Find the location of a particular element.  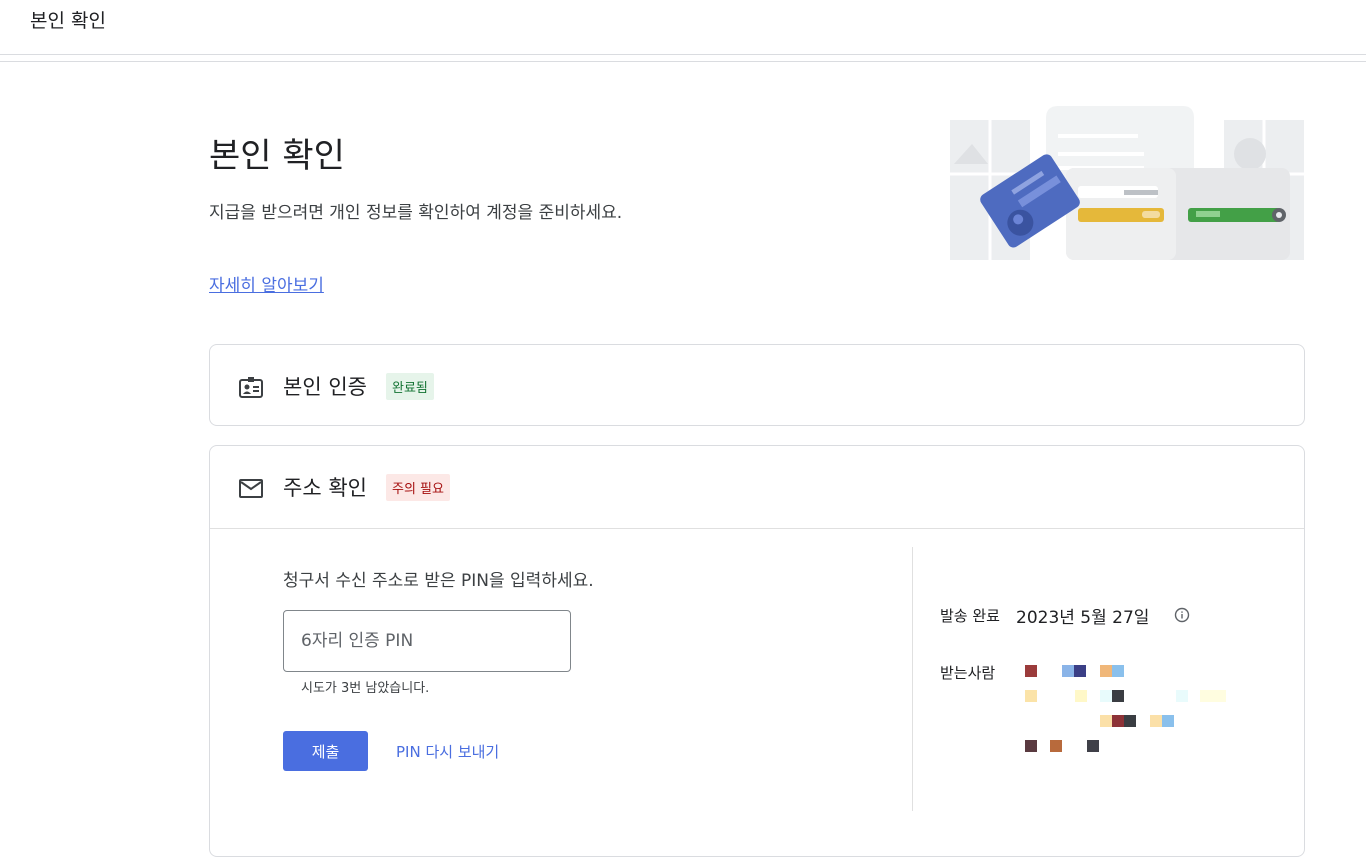

pin-input is located at coordinates (427, 641).